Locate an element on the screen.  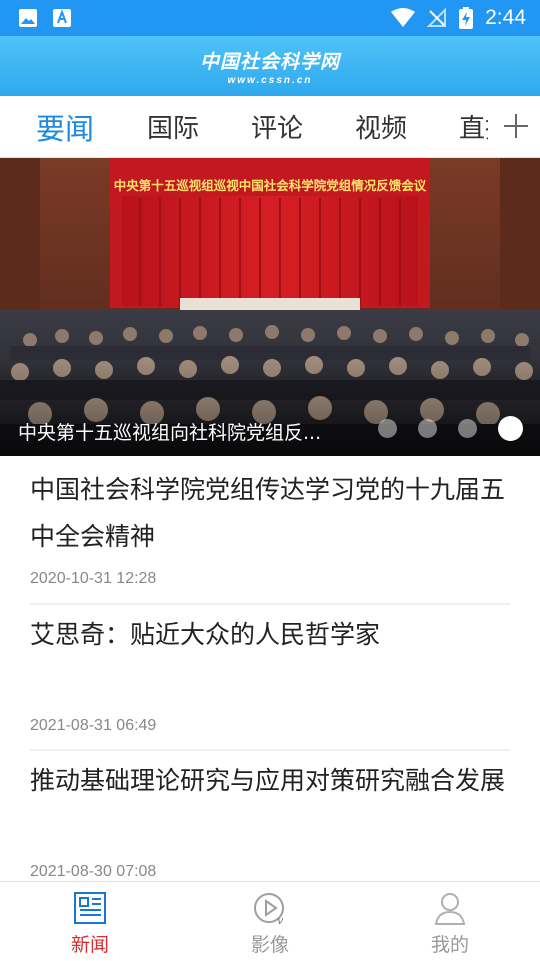
banner-text: 中央第十五巡视组巡视中国社会科学院党组情况反馈会议 is located at coordinates (270, 185).